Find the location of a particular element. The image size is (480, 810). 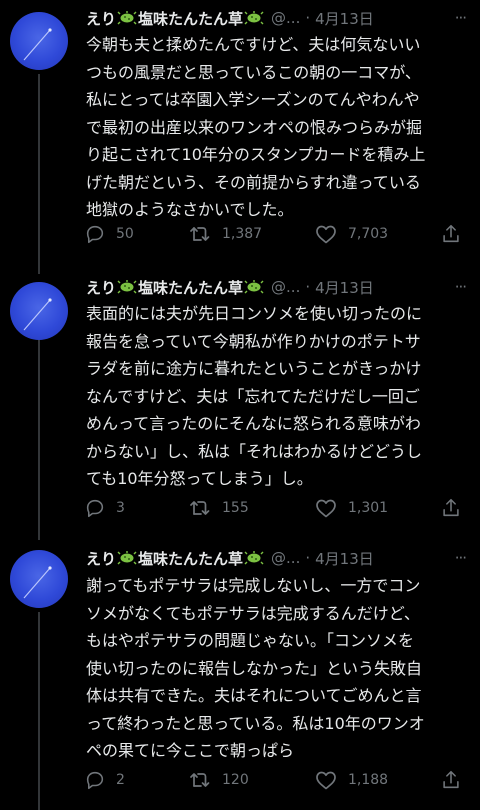

tweet-text-line: からない」し、私は「それはわかるけどどうし is located at coordinates (254, 451).